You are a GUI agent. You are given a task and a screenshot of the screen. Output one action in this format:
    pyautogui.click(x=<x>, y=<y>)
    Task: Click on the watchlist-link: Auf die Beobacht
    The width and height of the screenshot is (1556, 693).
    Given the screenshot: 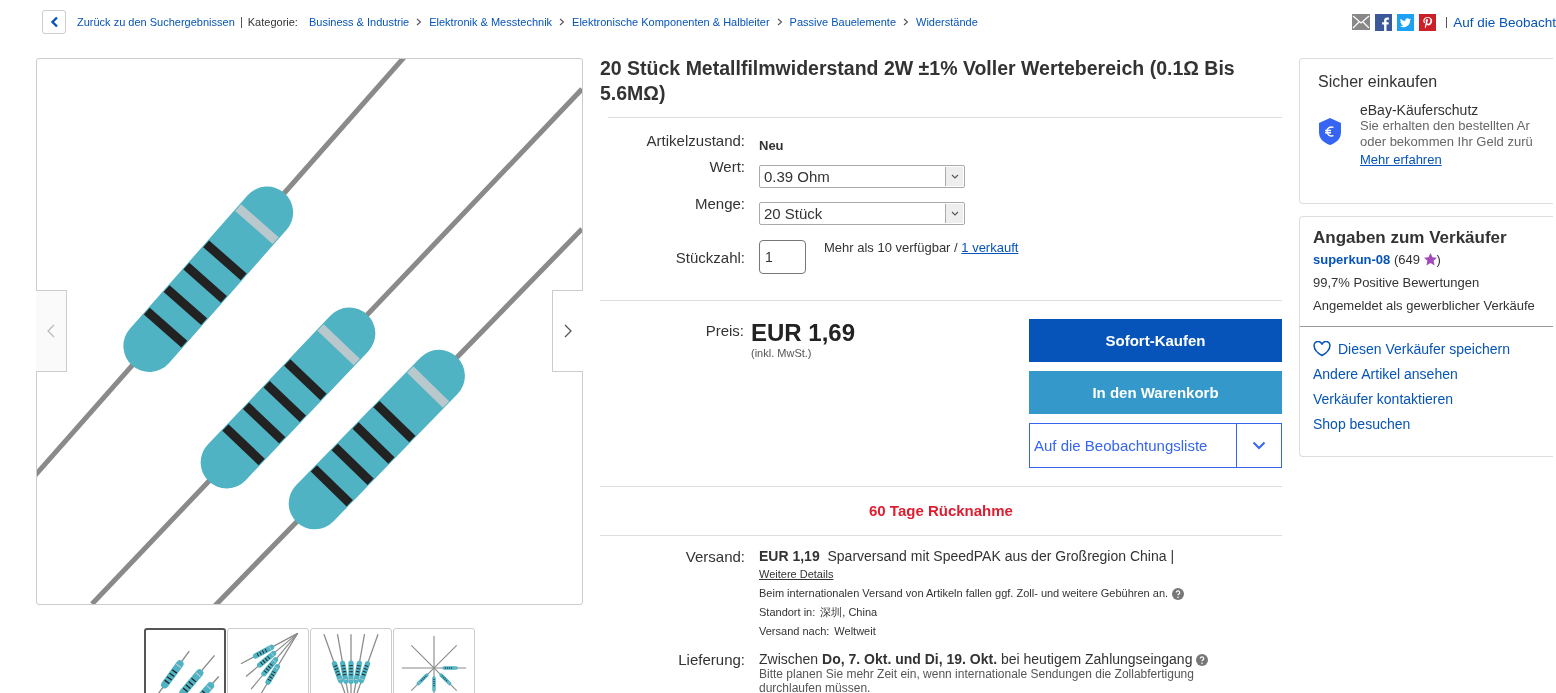 What is the action you would take?
    pyautogui.click(x=1504, y=22)
    